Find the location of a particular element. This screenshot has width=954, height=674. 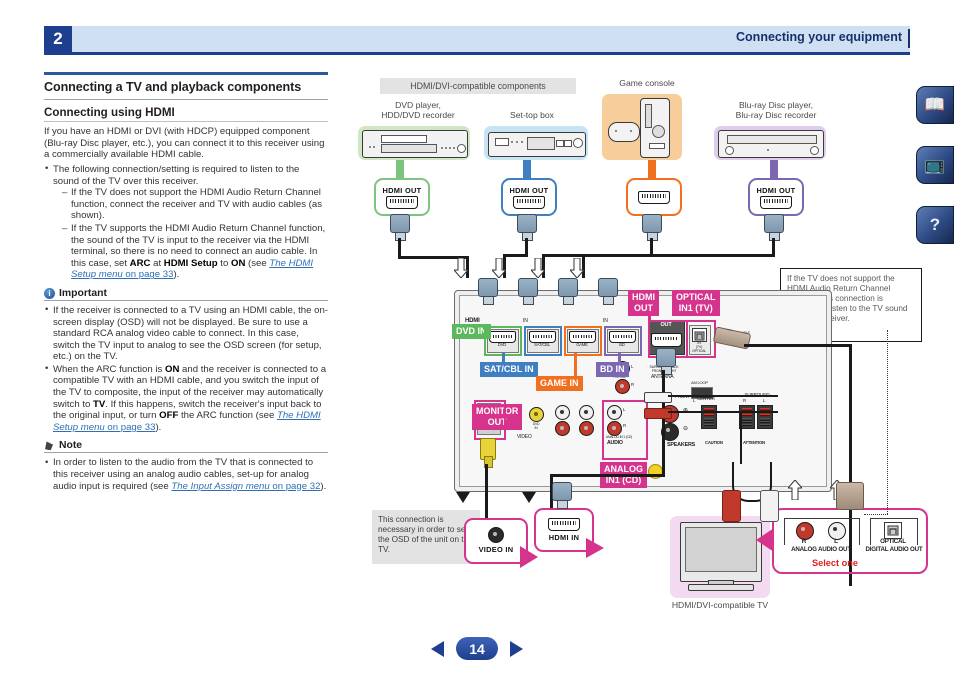

panel-label-attention: ATTENTION is located at coordinates (754, 442).